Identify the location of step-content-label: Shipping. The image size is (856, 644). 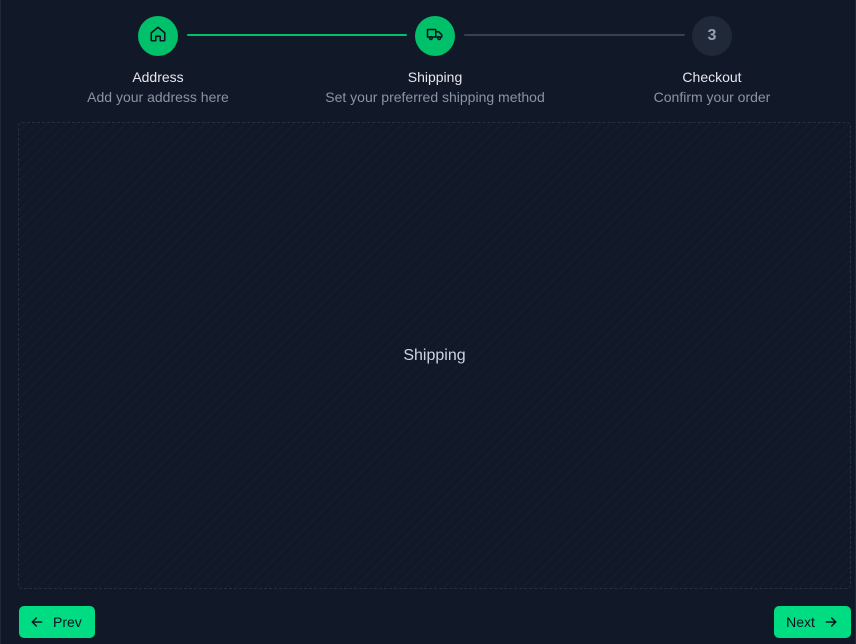
(434, 355).